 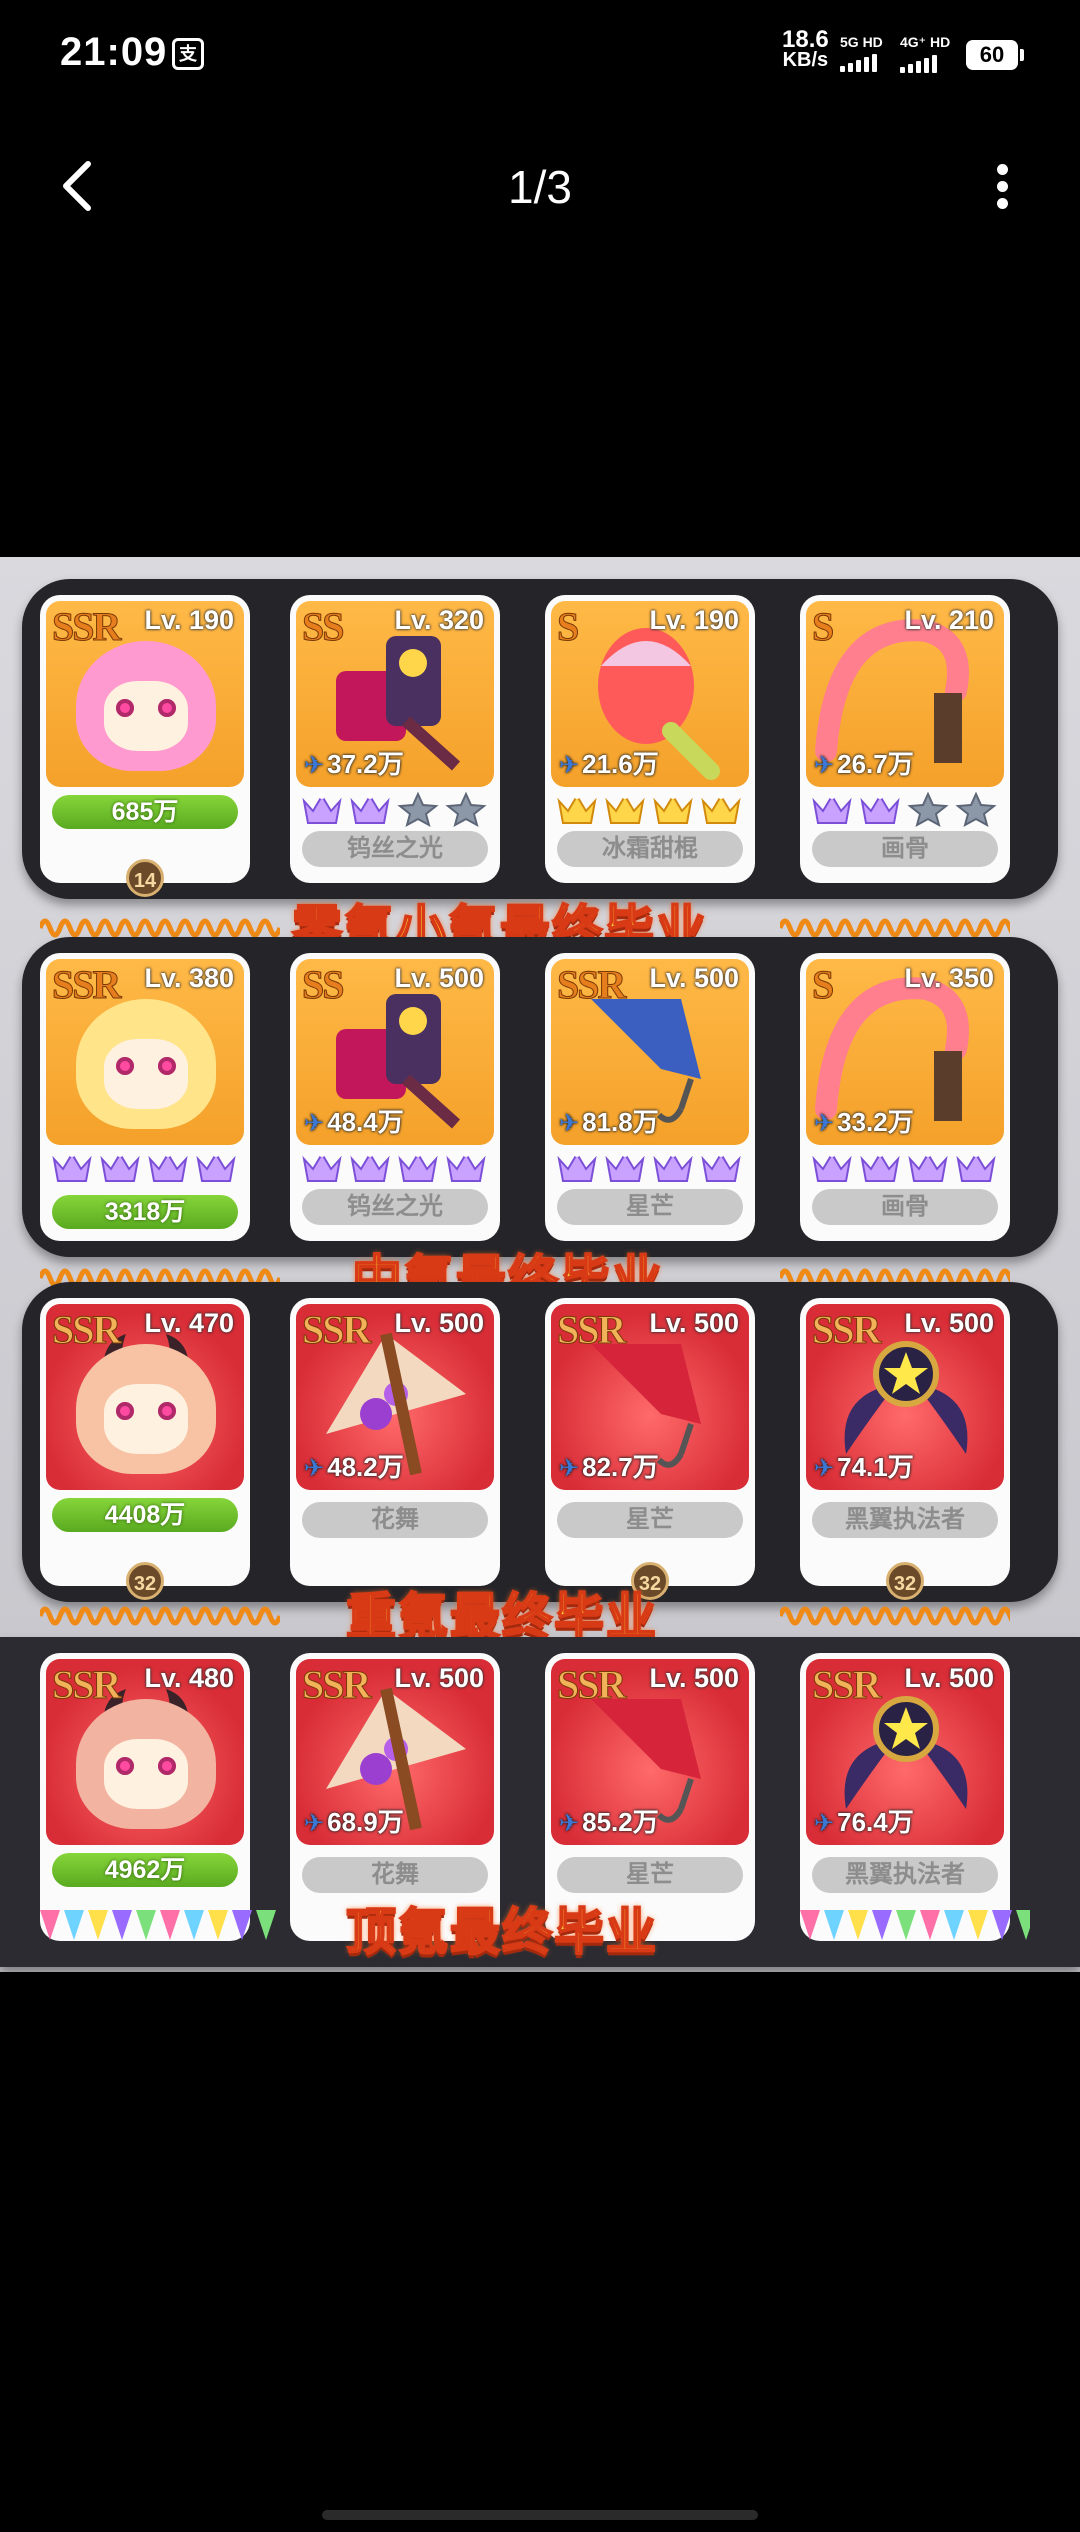 I want to click on character-art: SSR Lv. 190, so click(x=145, y=694).